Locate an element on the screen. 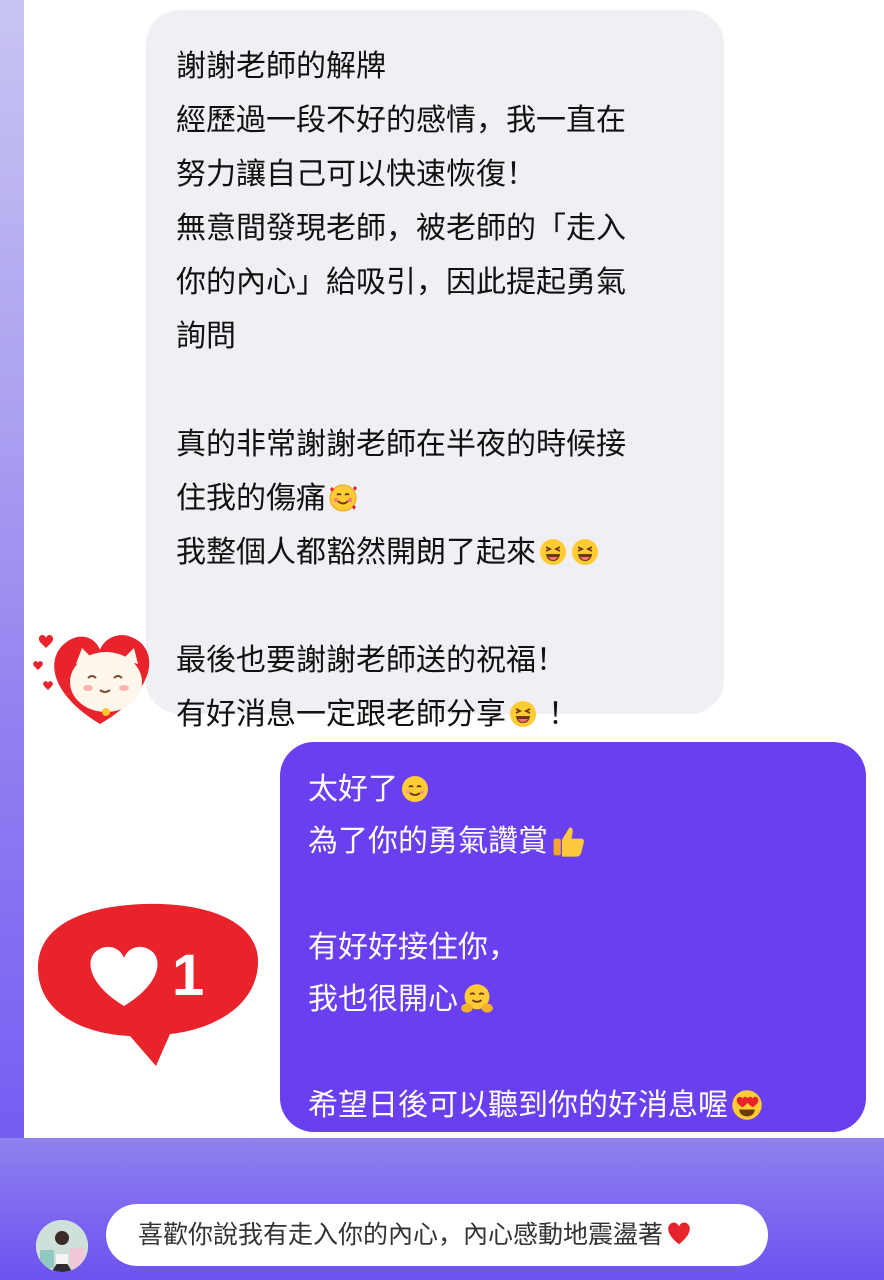 Image resolution: width=884 pixels, height=1280 pixels. message-line-with-emoji: 為了你的勇氣讚賞 is located at coordinates (583, 842).